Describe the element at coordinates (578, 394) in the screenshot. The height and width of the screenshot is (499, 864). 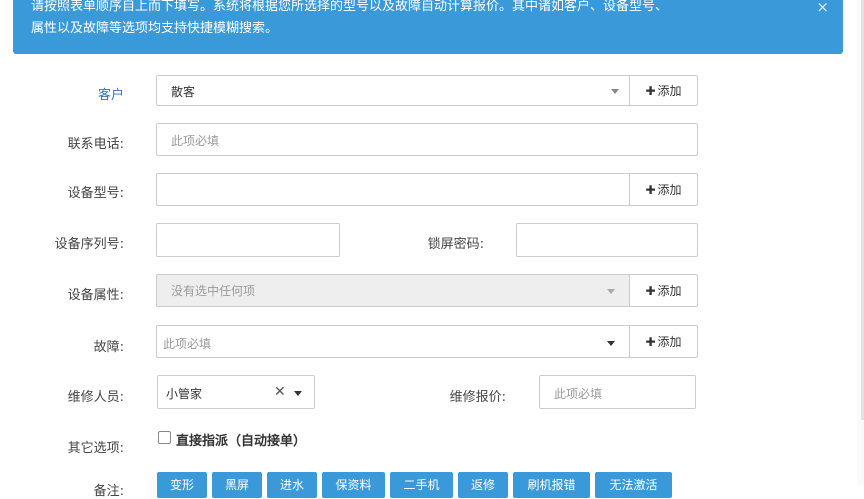
I see `price-placeholder: 此项必填` at that location.